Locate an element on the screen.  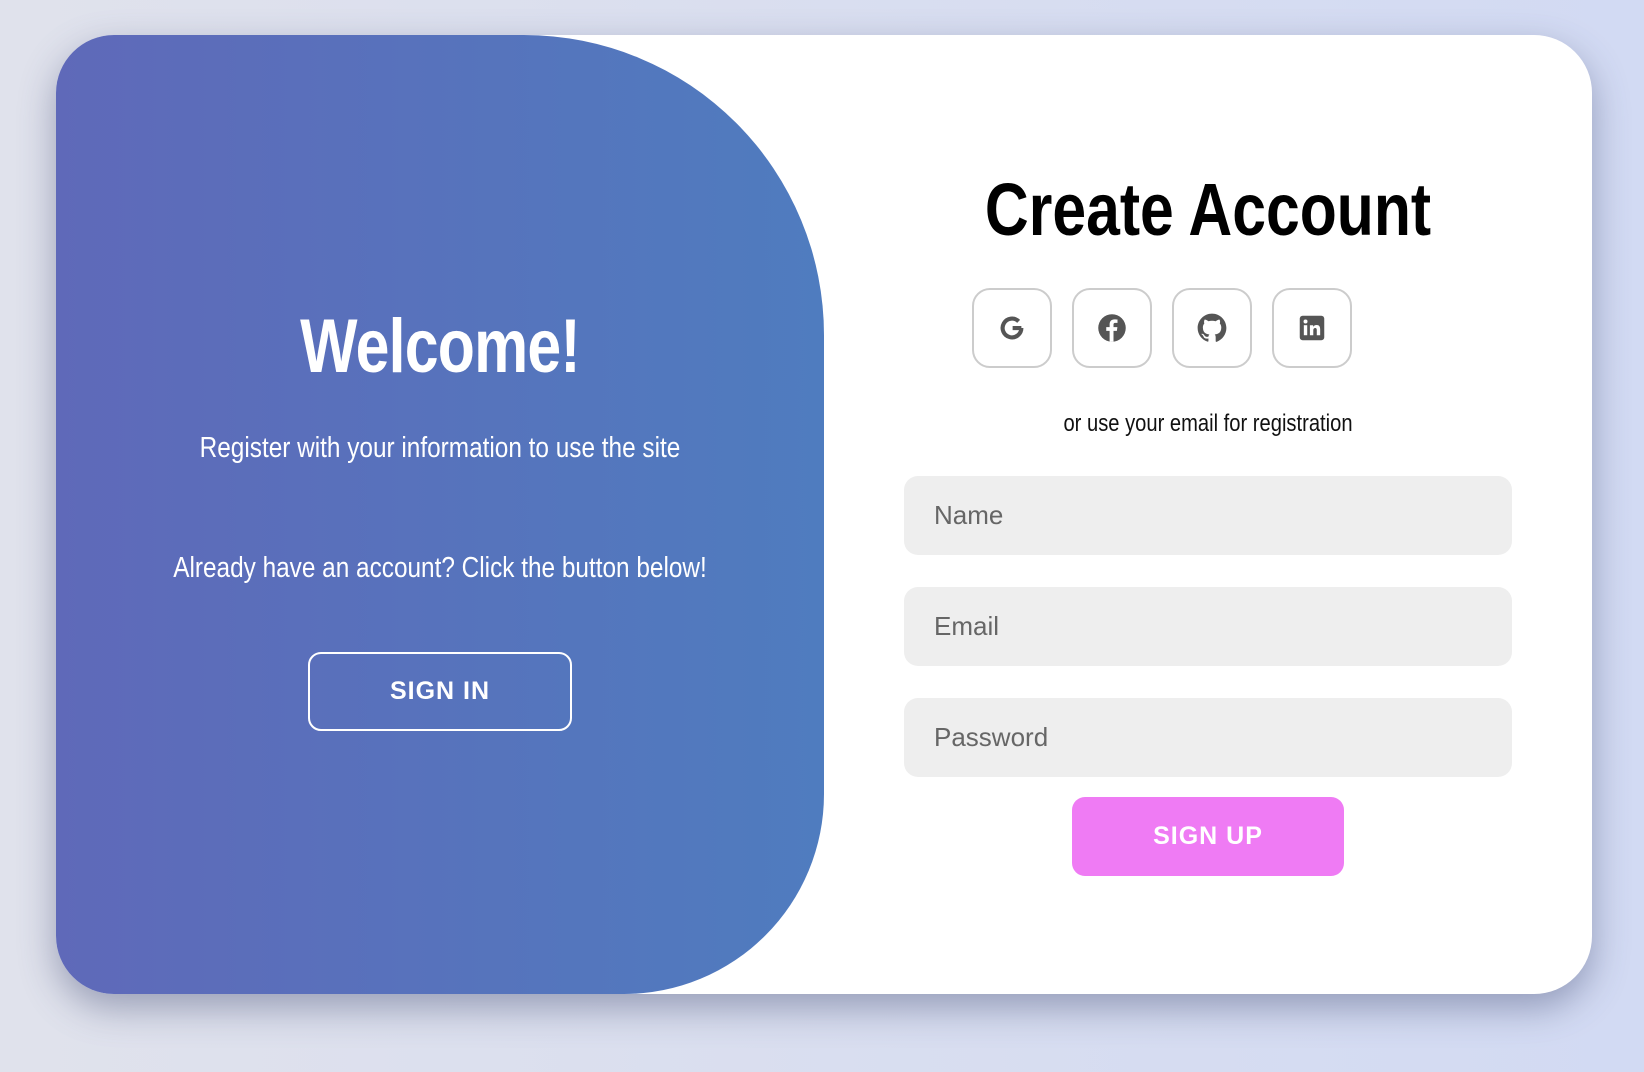
facebook-login-button is located at coordinates (1112, 328).